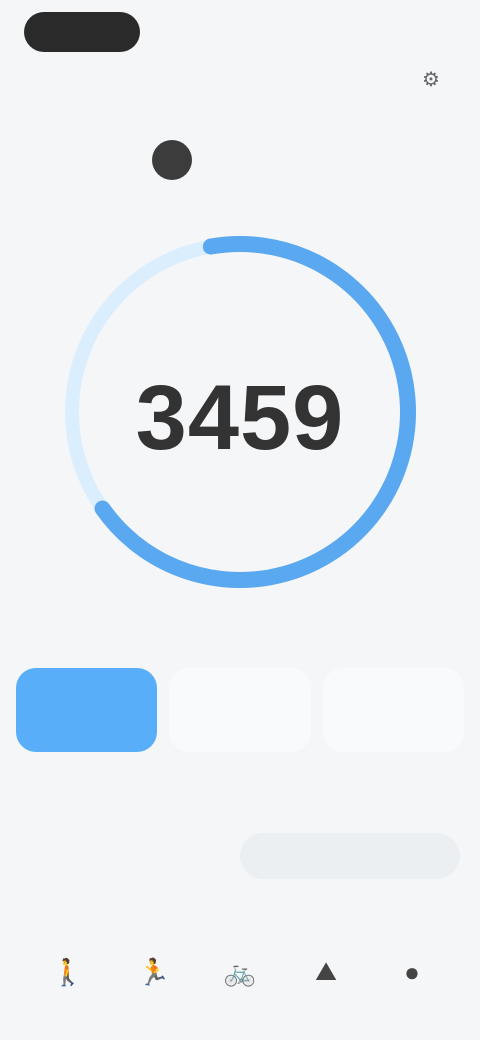 The width and height of the screenshot is (480, 1040). What do you see at coordinates (350, 856) in the screenshot?
I see `goal-button` at bounding box center [350, 856].